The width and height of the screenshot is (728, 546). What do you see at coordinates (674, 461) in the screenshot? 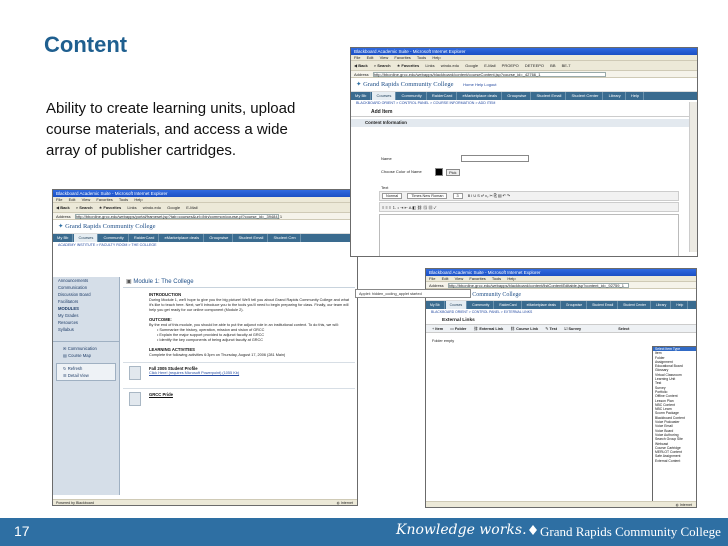
I see `dropdown-option: External Content` at bounding box center [674, 461].